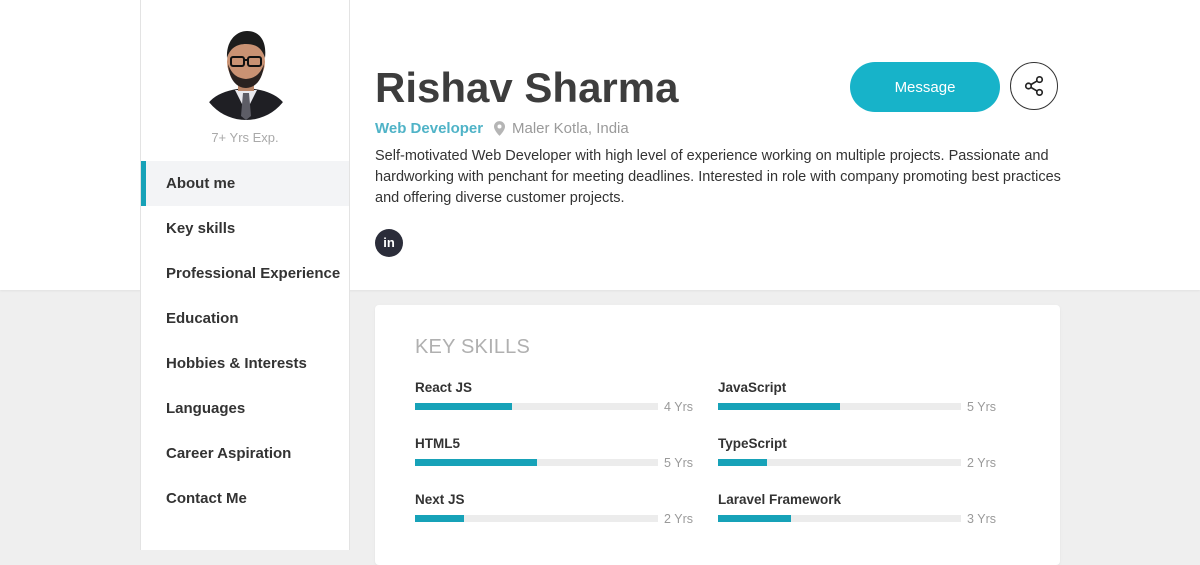  I want to click on avatar-image, so click(246, 73).